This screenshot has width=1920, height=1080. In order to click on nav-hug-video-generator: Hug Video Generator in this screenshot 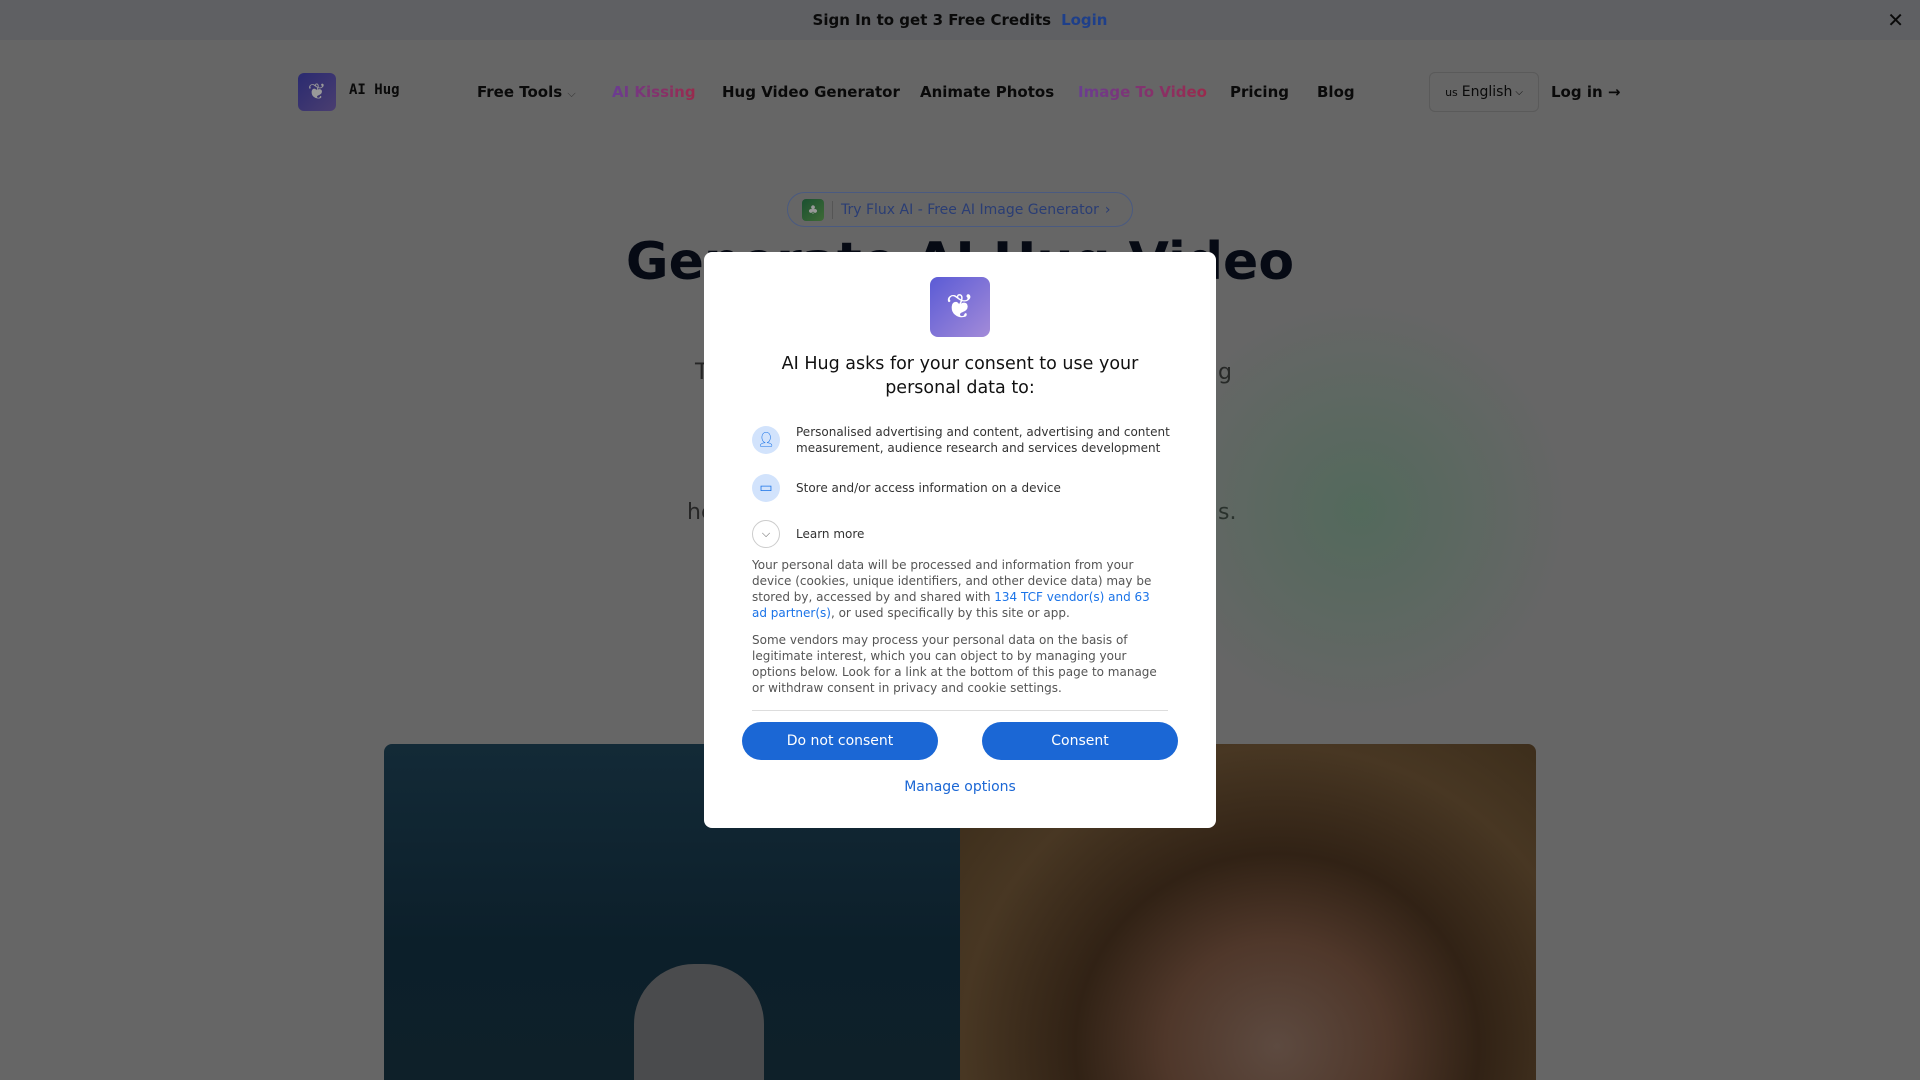, I will do `click(811, 92)`.